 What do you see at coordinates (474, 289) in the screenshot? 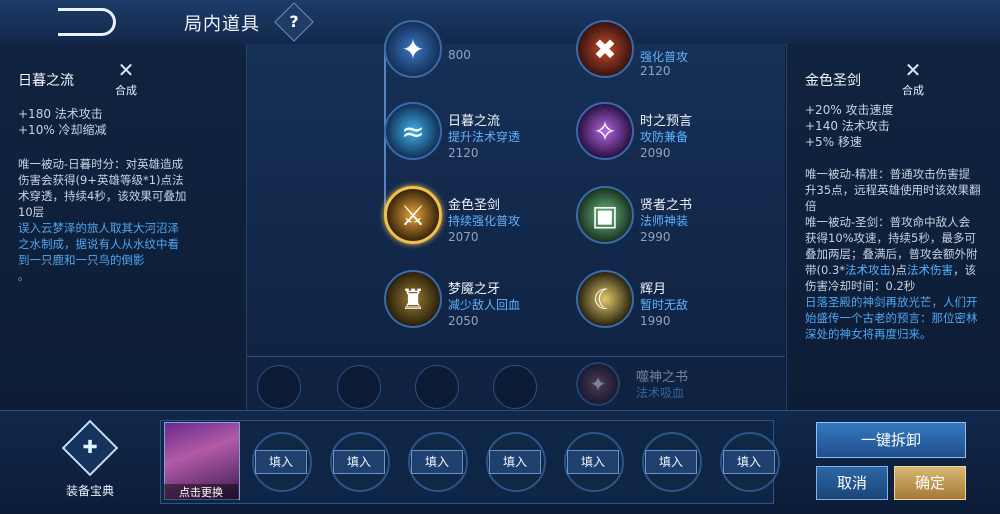
I see `item-name: 梦魇之牙` at bounding box center [474, 289].